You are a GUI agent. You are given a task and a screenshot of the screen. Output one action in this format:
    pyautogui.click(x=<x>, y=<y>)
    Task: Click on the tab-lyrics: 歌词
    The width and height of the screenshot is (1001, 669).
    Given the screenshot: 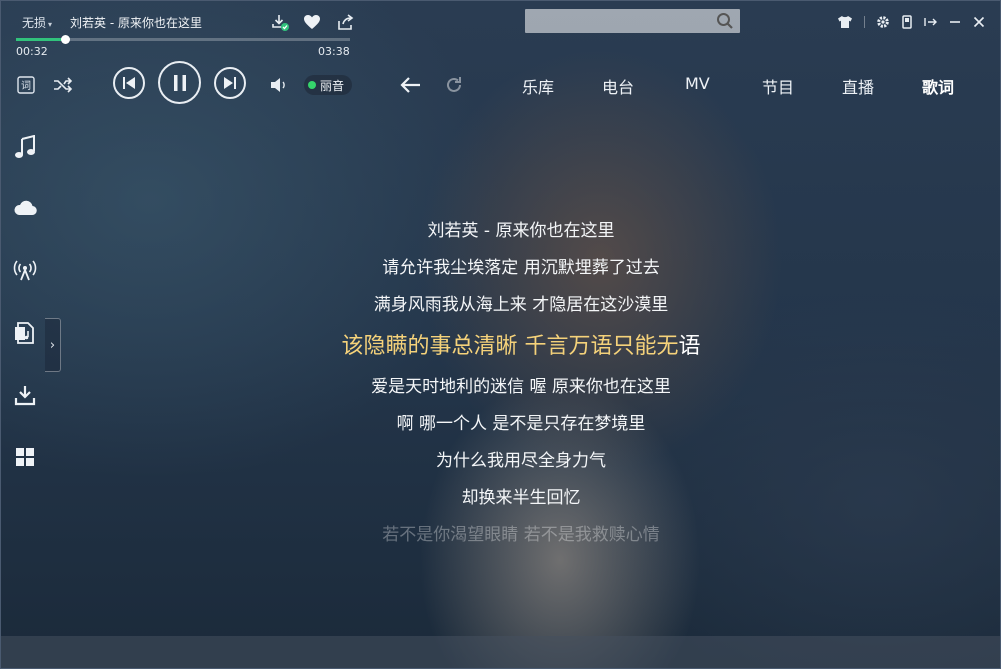 What is the action you would take?
    pyautogui.click(x=938, y=86)
    